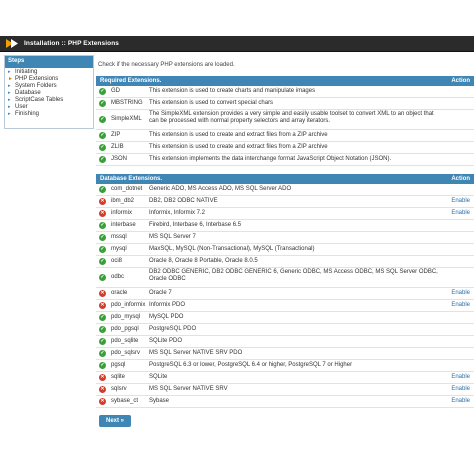 This screenshot has height=474, width=474. Describe the element at coordinates (127, 189) in the screenshot. I see `extension-name: com_dotnet` at that location.